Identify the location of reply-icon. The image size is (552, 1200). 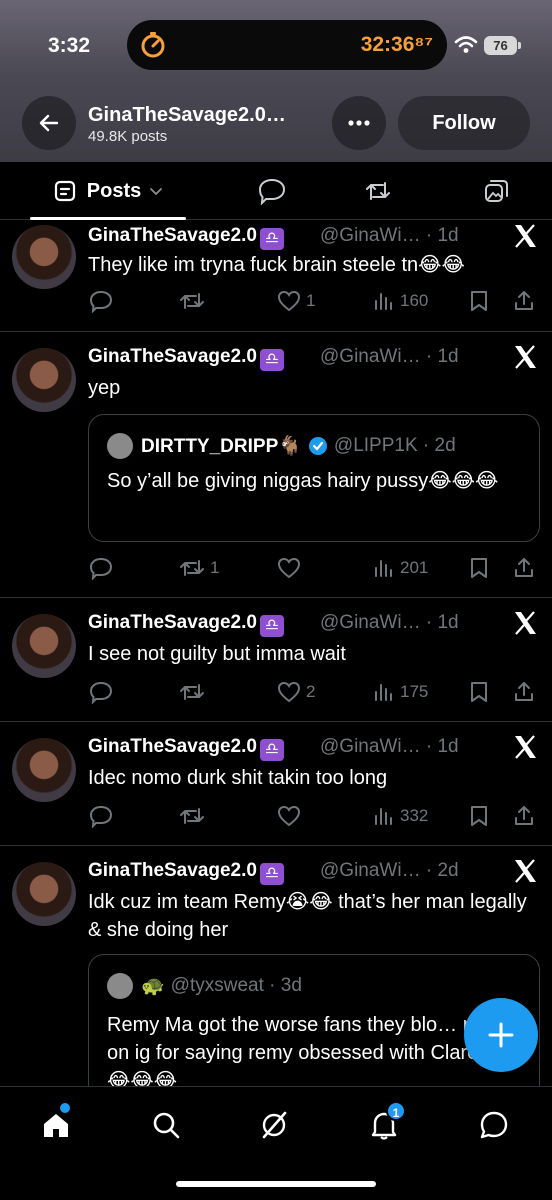
(101, 816).